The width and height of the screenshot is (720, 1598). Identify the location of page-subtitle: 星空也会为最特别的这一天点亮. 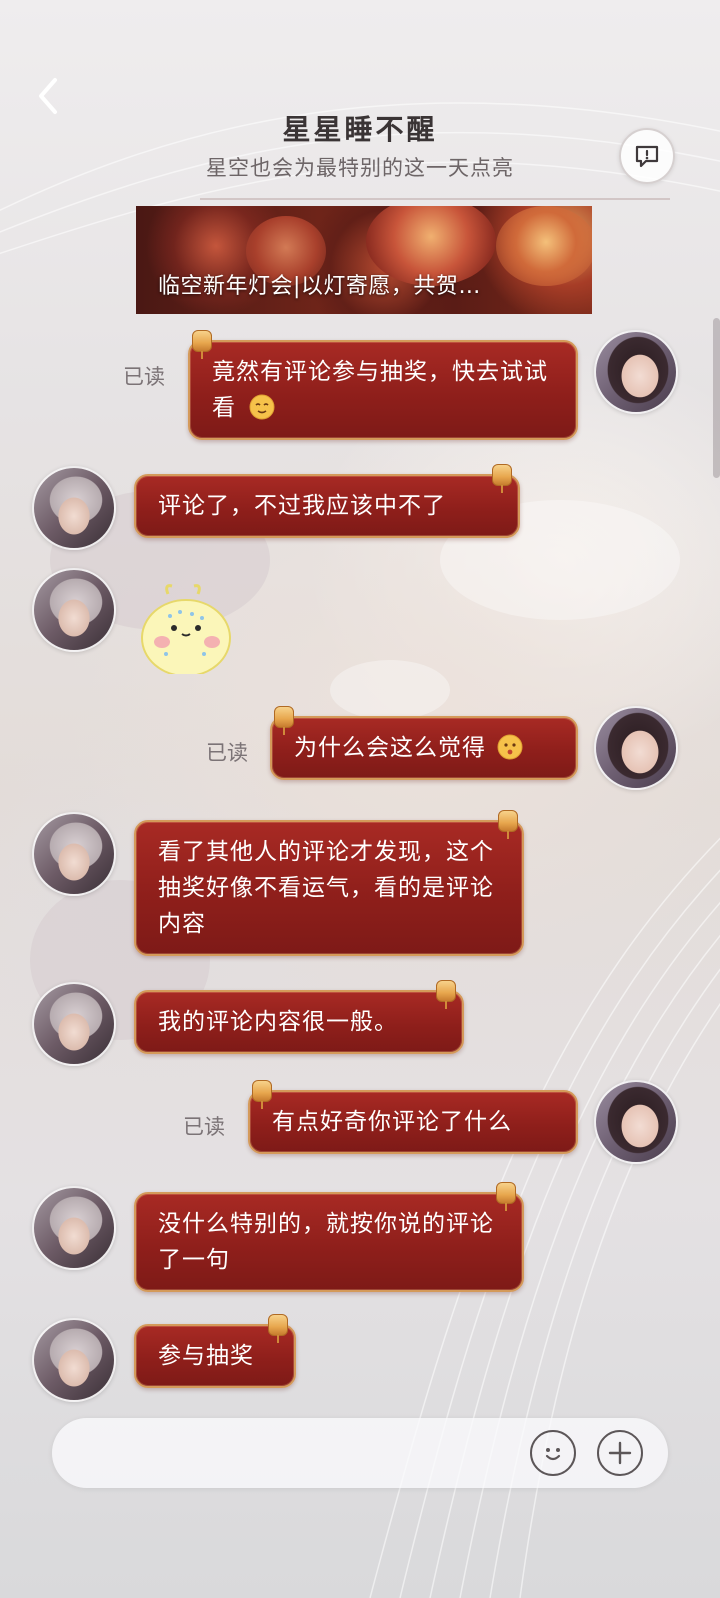
(360, 168).